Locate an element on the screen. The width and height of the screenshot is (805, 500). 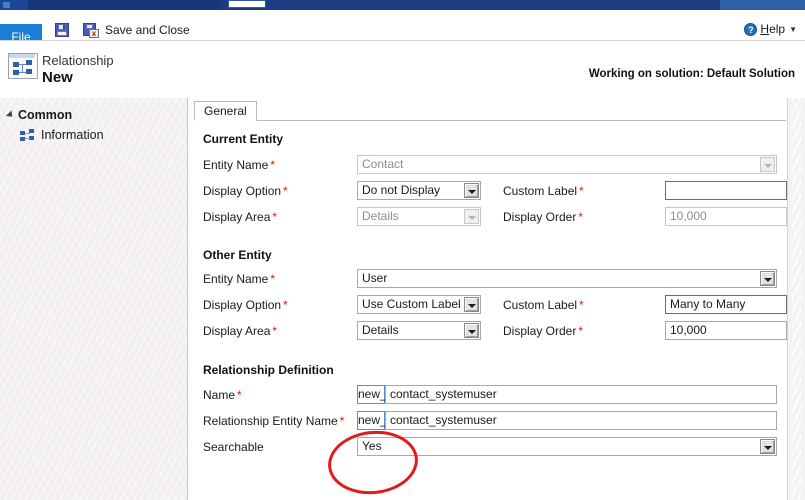
label-text: Searchable is located at coordinates (233, 447).